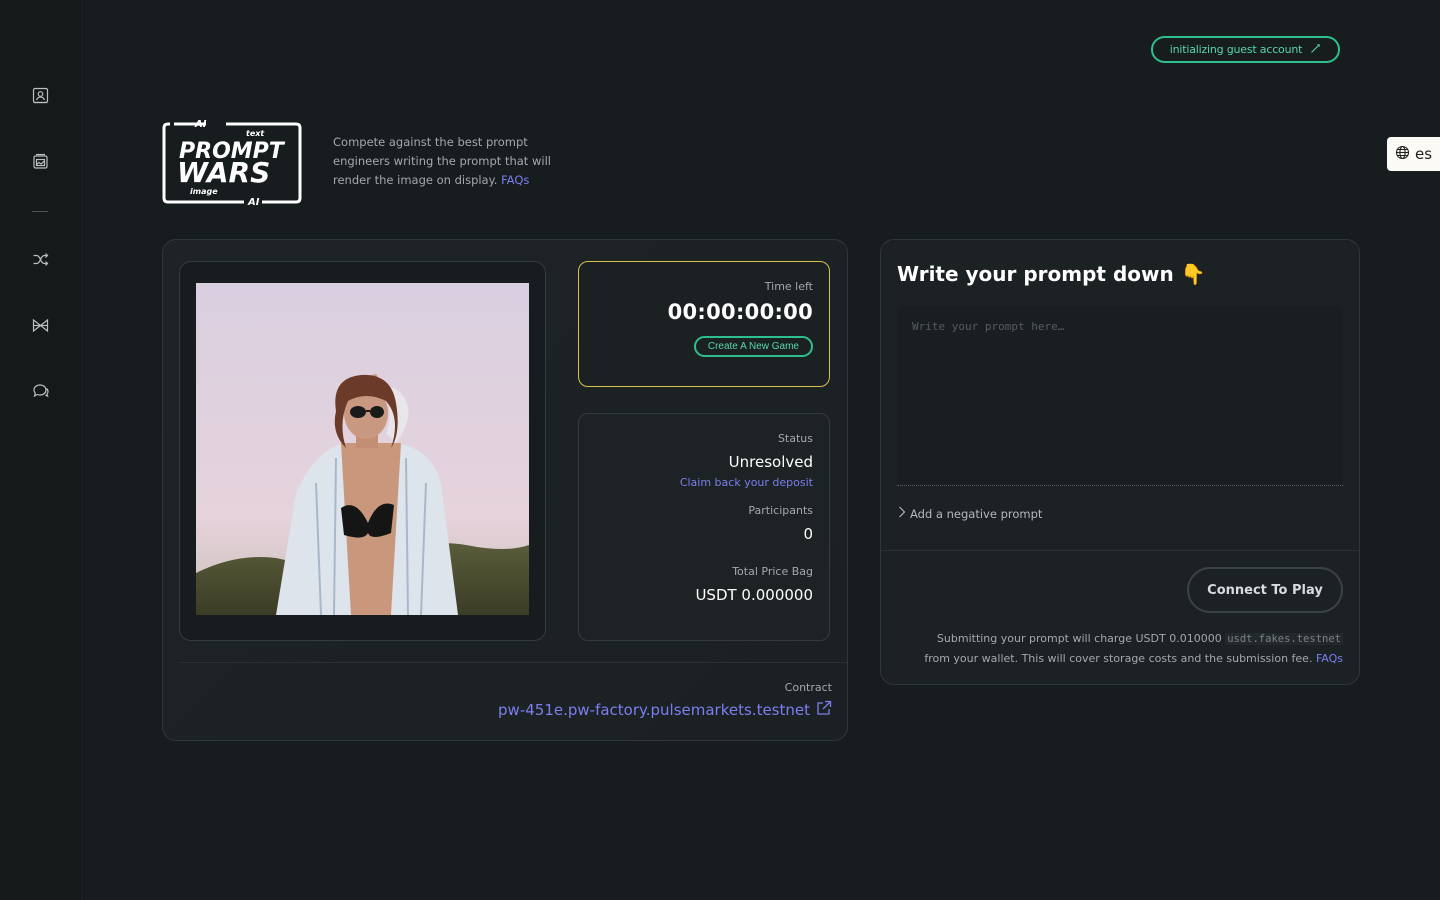  Describe the element at coordinates (795, 438) in the screenshot. I see `status-label: Status` at that location.